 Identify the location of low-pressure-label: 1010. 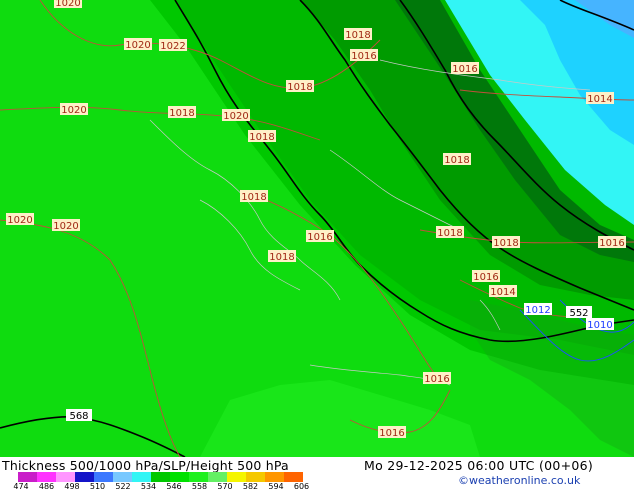
(599, 325).